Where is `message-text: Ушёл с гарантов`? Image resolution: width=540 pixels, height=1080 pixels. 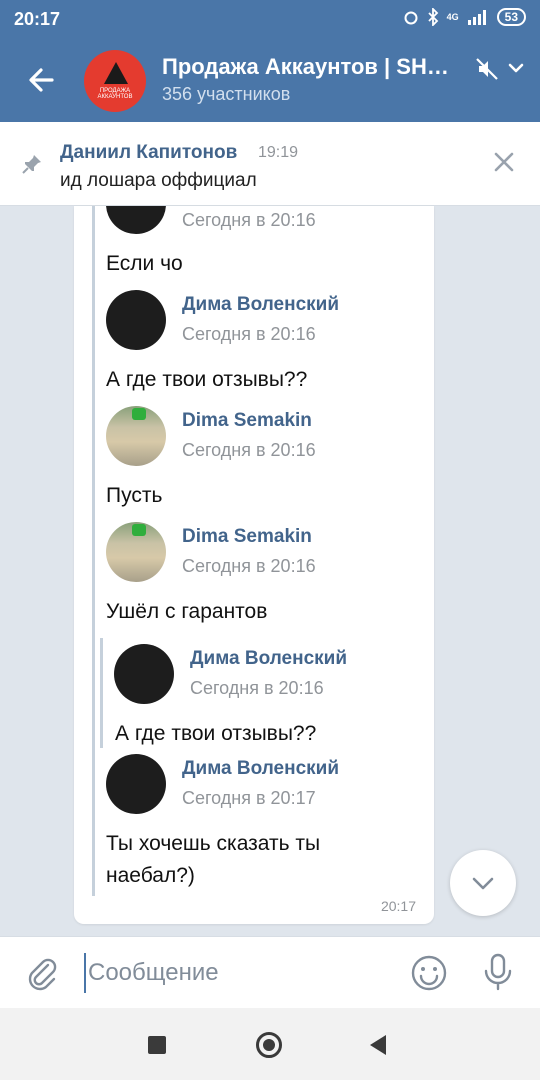
message-text: Ушёл с гарантов is located at coordinates (187, 611).